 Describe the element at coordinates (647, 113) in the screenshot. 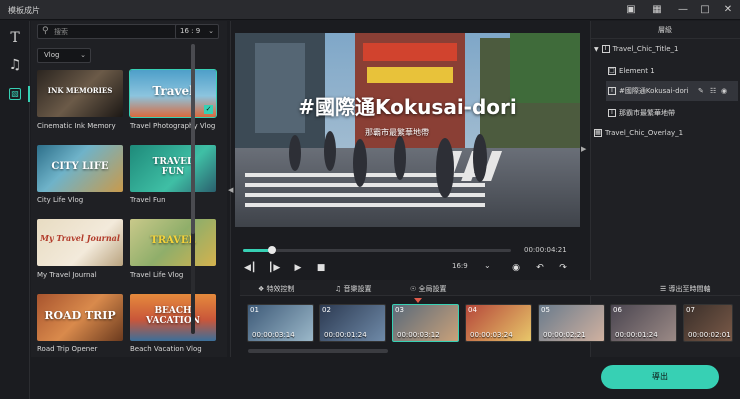

I see `layer-label: 那霸市最繁華地帶` at that location.